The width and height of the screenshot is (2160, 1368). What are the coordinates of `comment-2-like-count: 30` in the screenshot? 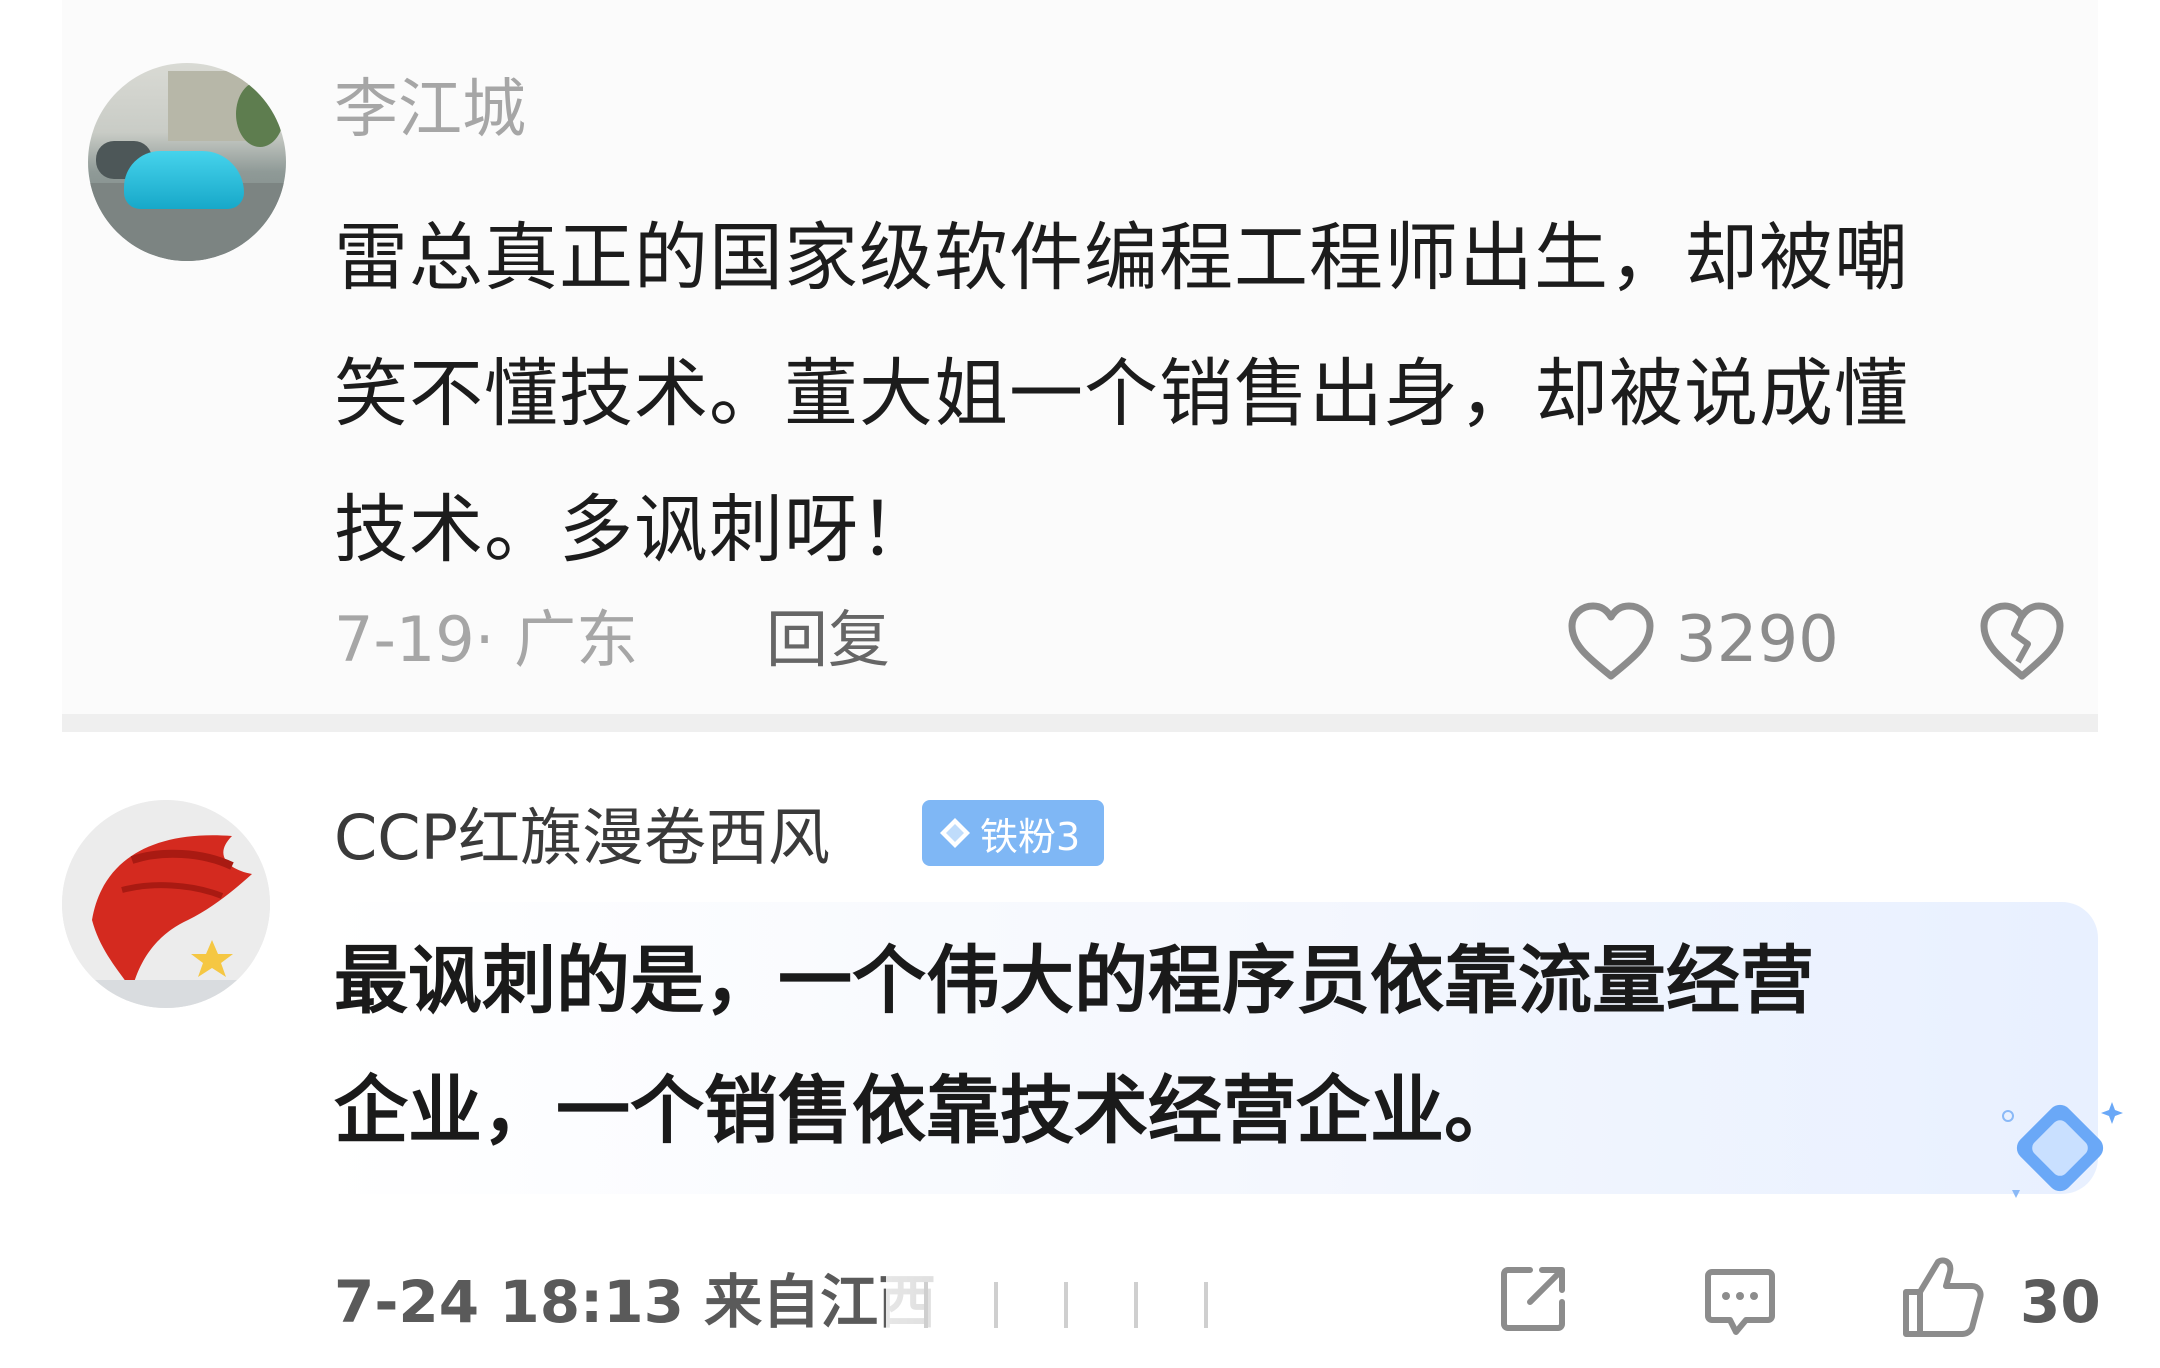 It's located at (2060, 1302).